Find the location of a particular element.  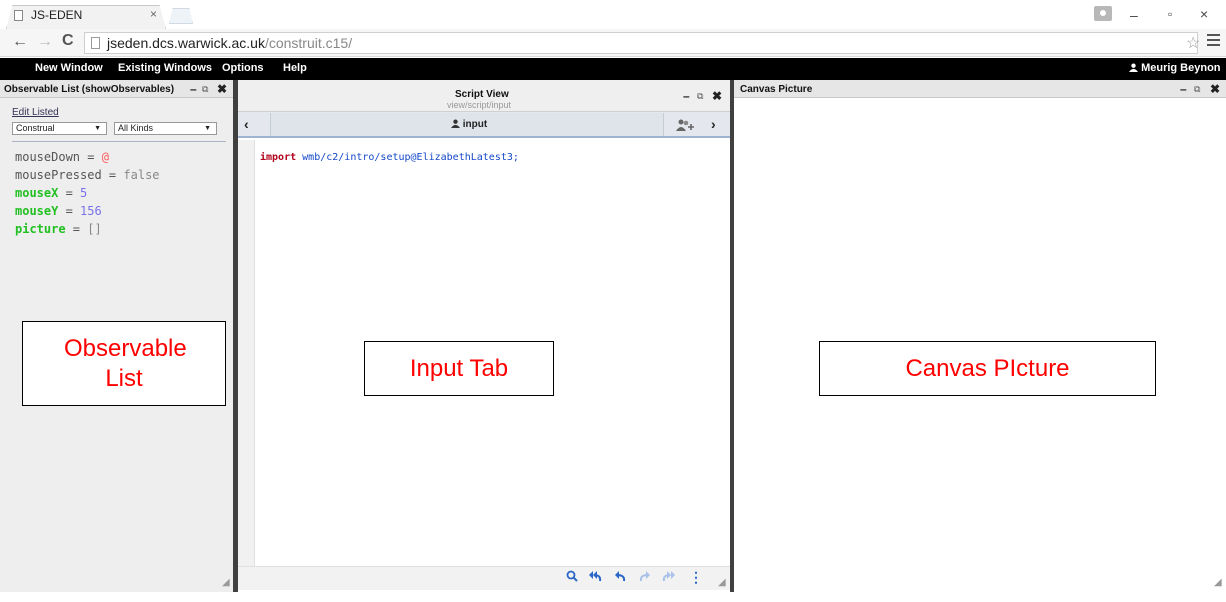

observable-row: mouseDown = @ is located at coordinates (62, 157).